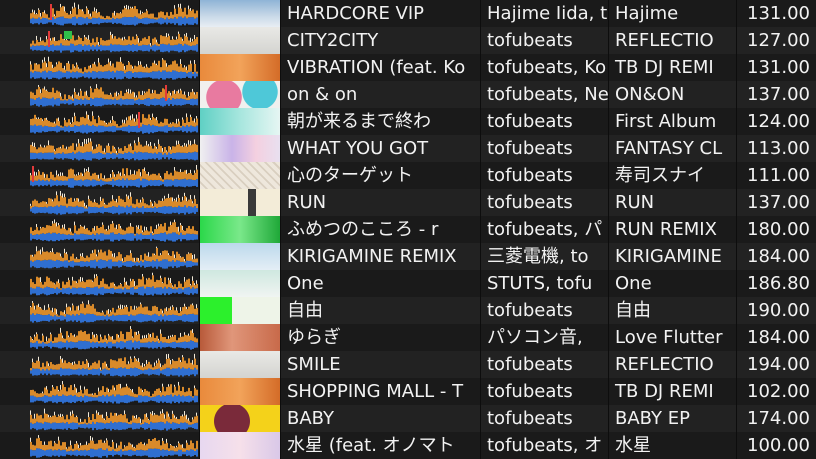  I want to click on table-row: RUN tofubeats RUN 137.00, so click(408, 202).